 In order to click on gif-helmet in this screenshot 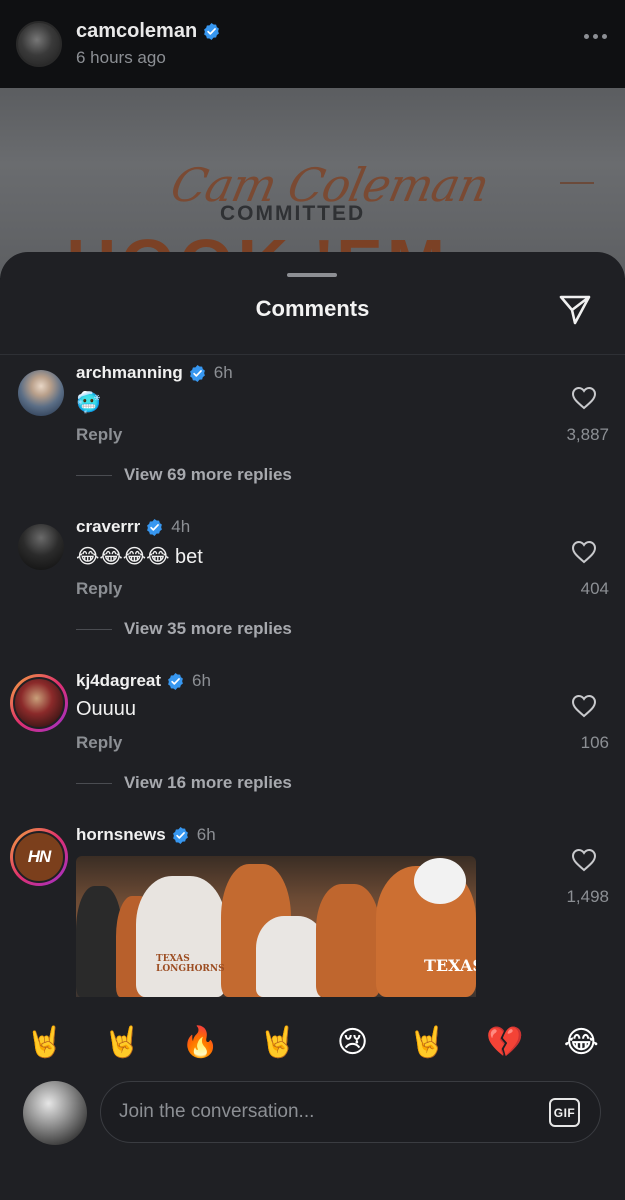, I will do `click(440, 881)`.